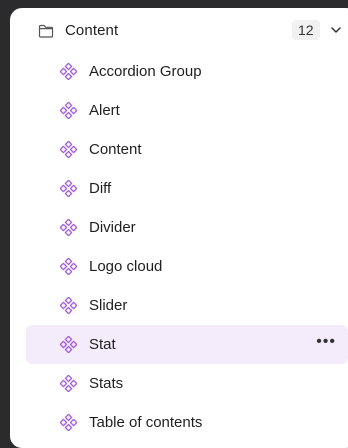 This screenshot has height=448, width=348. I want to click on component-item-label: Table of contents, so click(146, 422).